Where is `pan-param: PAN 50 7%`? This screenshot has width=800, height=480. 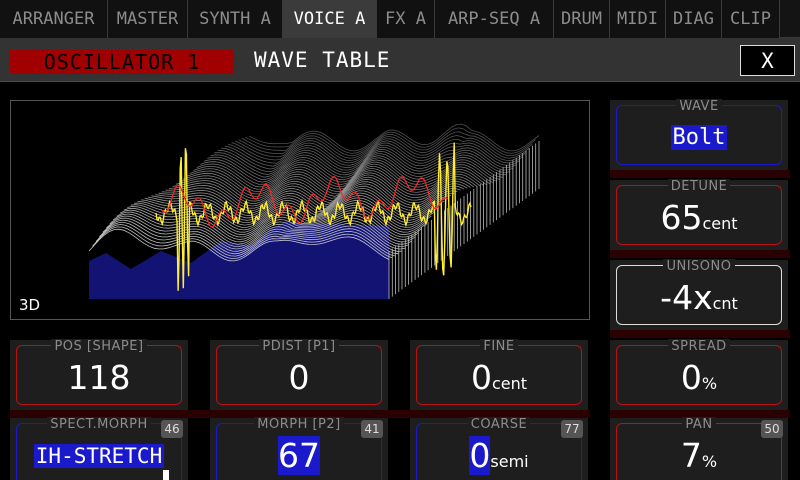 pan-param: PAN 50 7% is located at coordinates (699, 448).